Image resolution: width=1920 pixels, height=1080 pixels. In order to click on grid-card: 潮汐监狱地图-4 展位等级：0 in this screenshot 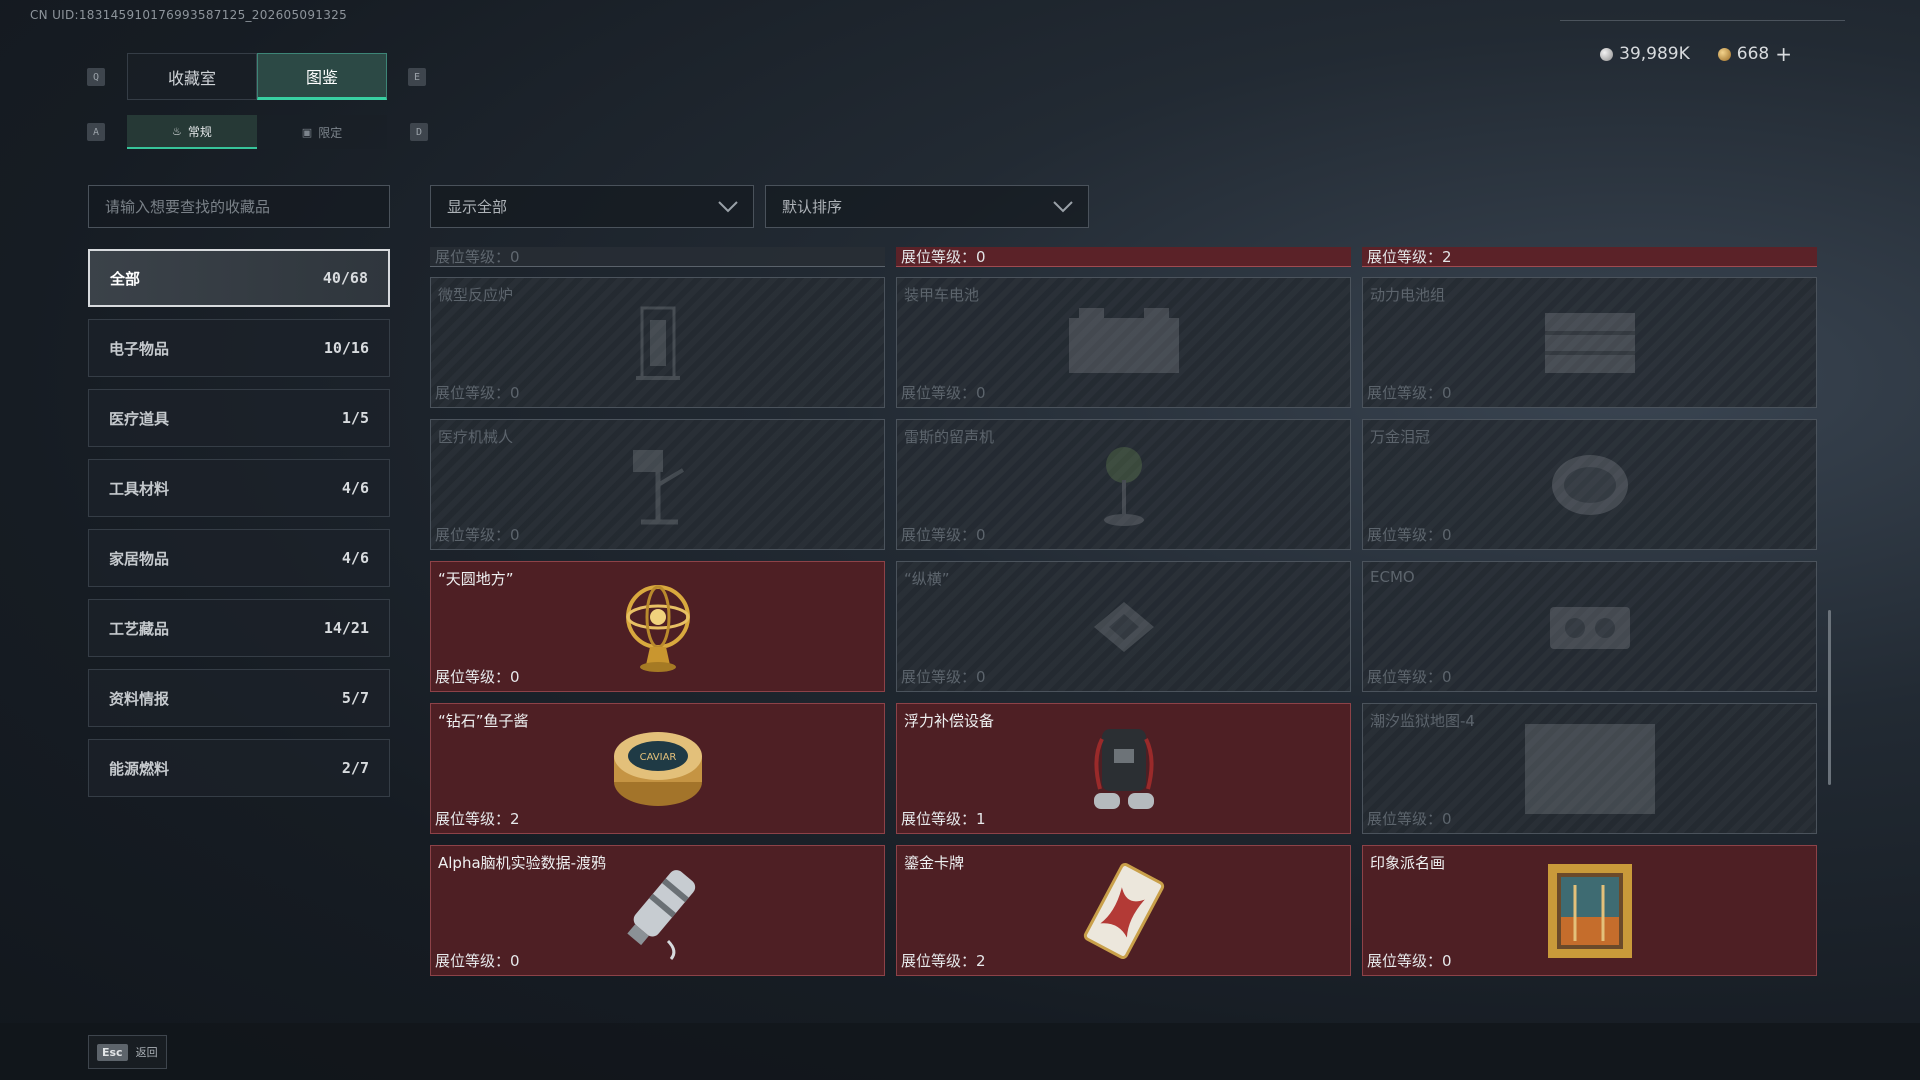, I will do `click(1589, 768)`.